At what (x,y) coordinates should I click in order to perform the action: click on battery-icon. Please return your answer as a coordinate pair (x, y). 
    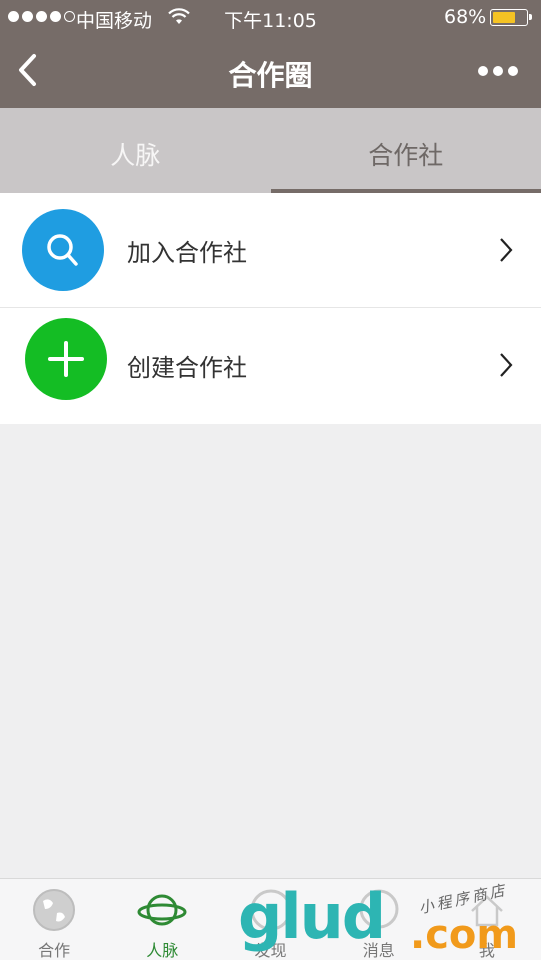
    Looking at the image, I should click on (511, 17).